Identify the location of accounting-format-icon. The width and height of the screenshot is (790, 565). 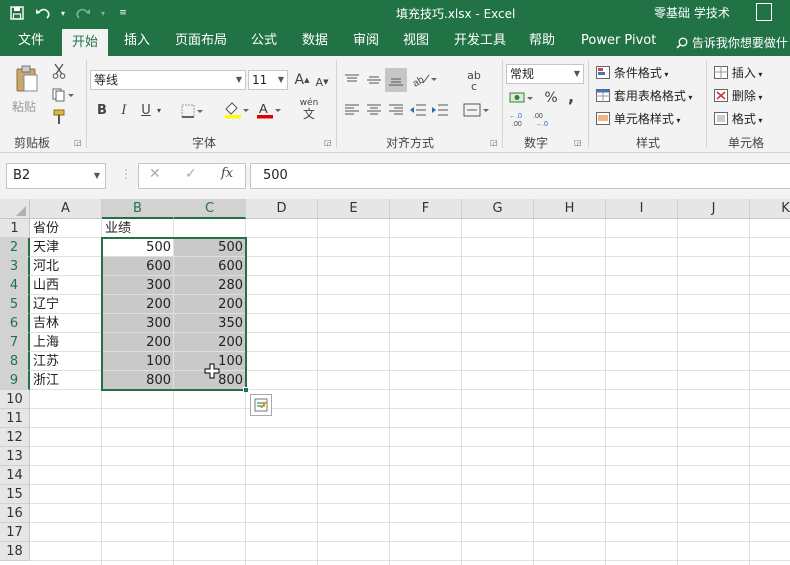
(521, 98).